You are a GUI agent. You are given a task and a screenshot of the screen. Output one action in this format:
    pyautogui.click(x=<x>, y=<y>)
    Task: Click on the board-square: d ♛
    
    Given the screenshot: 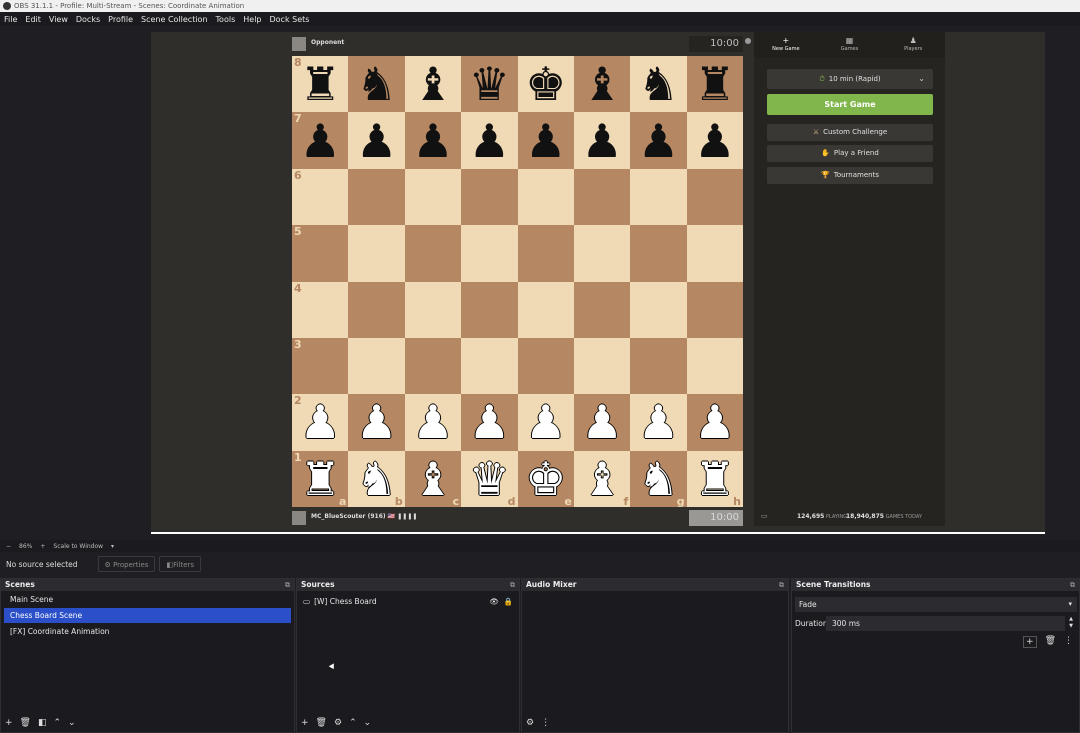 What is the action you would take?
    pyautogui.click(x=489, y=478)
    